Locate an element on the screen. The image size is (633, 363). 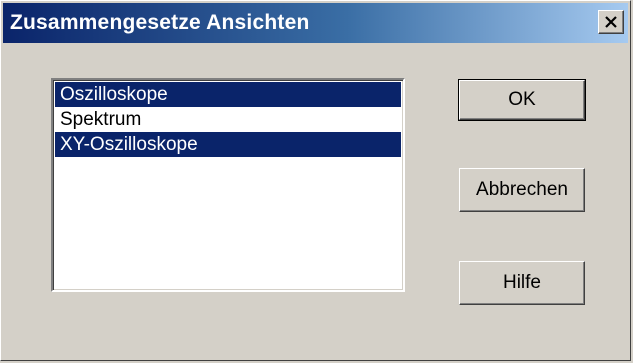
title-bar: Zusammengesetze Ansichten is located at coordinates (315, 23).